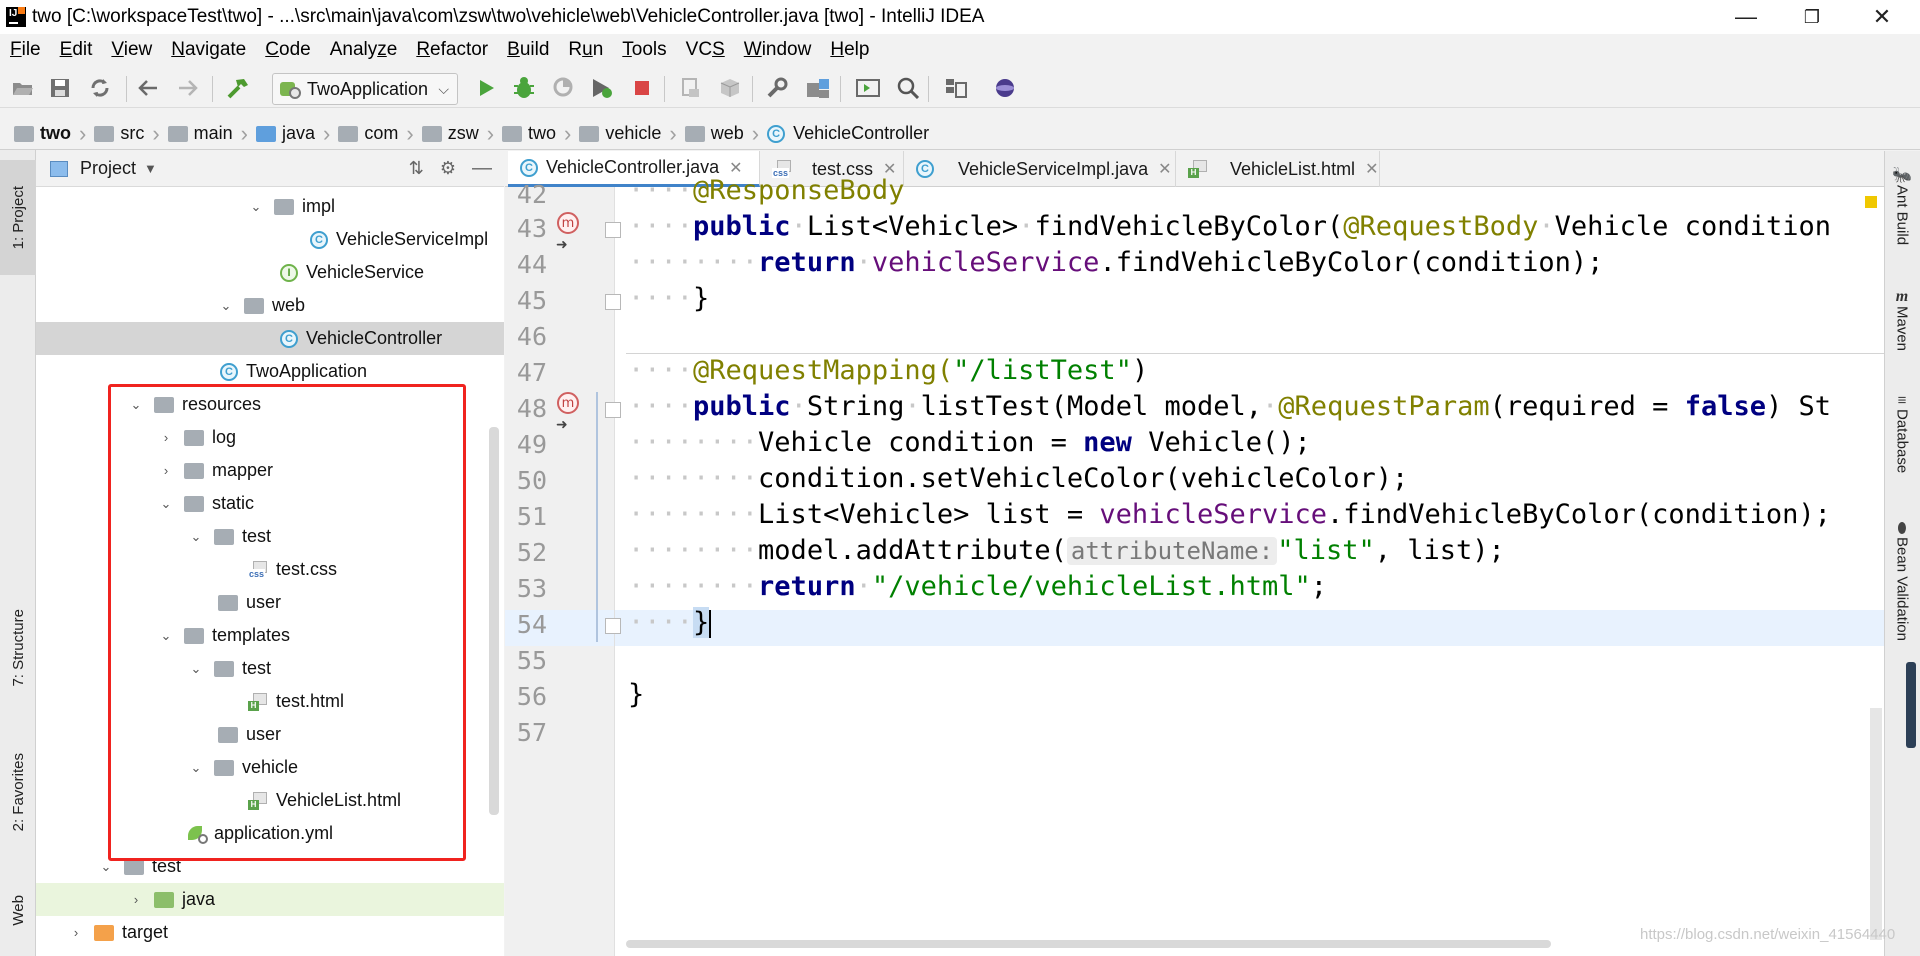 The image size is (1920, 956). What do you see at coordinates (287, 622) in the screenshot?
I see `highlight-annotation-box` at bounding box center [287, 622].